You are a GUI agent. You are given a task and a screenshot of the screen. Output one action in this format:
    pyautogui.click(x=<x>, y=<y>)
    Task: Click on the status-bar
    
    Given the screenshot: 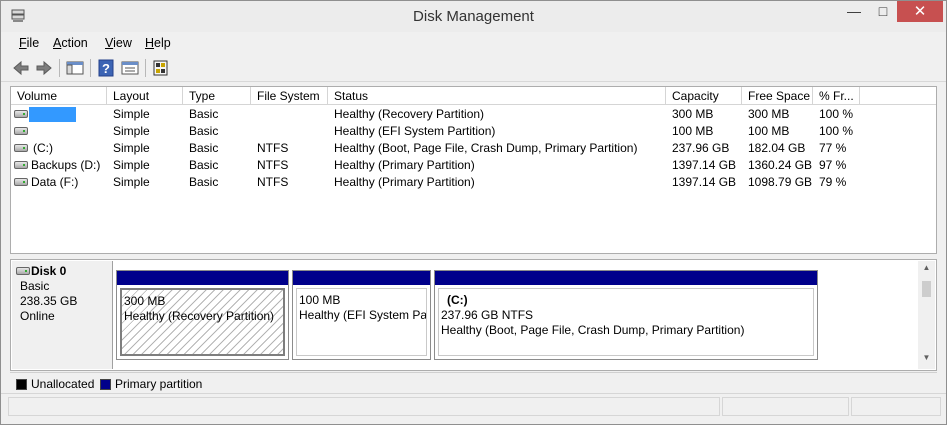 What is the action you would take?
    pyautogui.click(x=473, y=405)
    